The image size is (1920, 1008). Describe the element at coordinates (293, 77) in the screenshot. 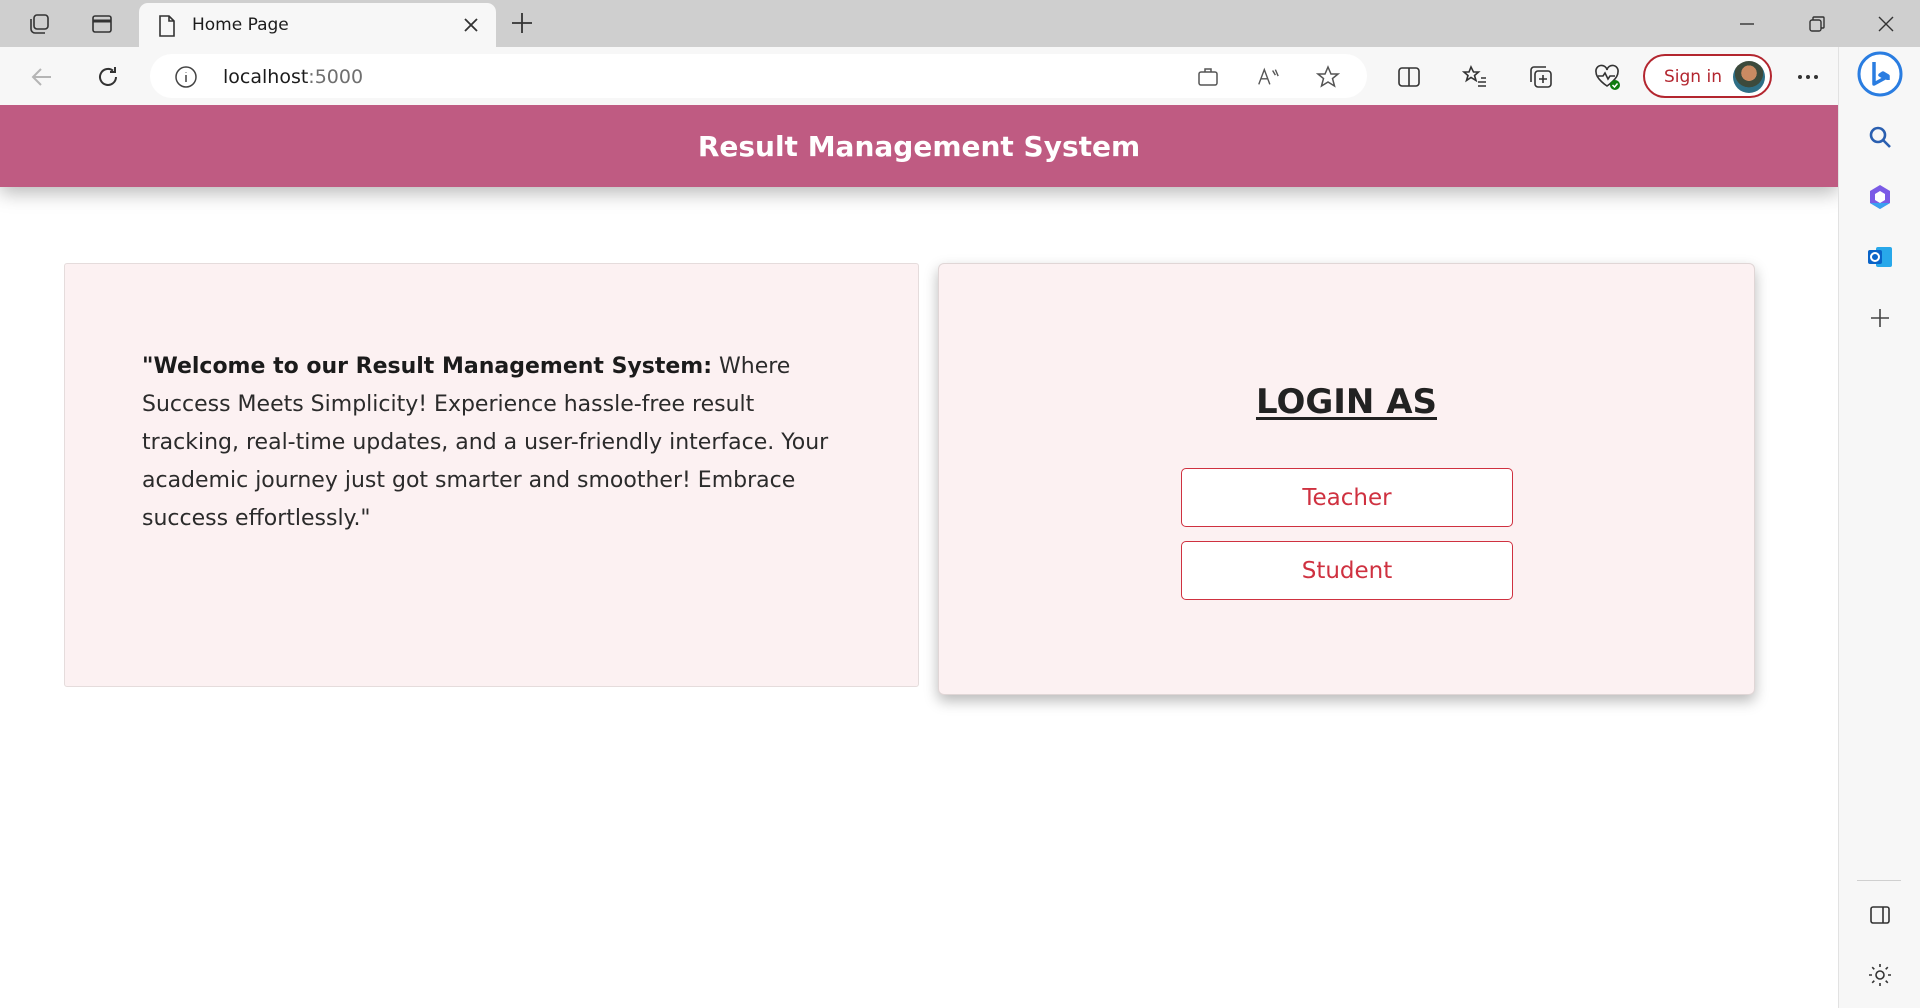

I see `url-text: localhost:5000` at that location.